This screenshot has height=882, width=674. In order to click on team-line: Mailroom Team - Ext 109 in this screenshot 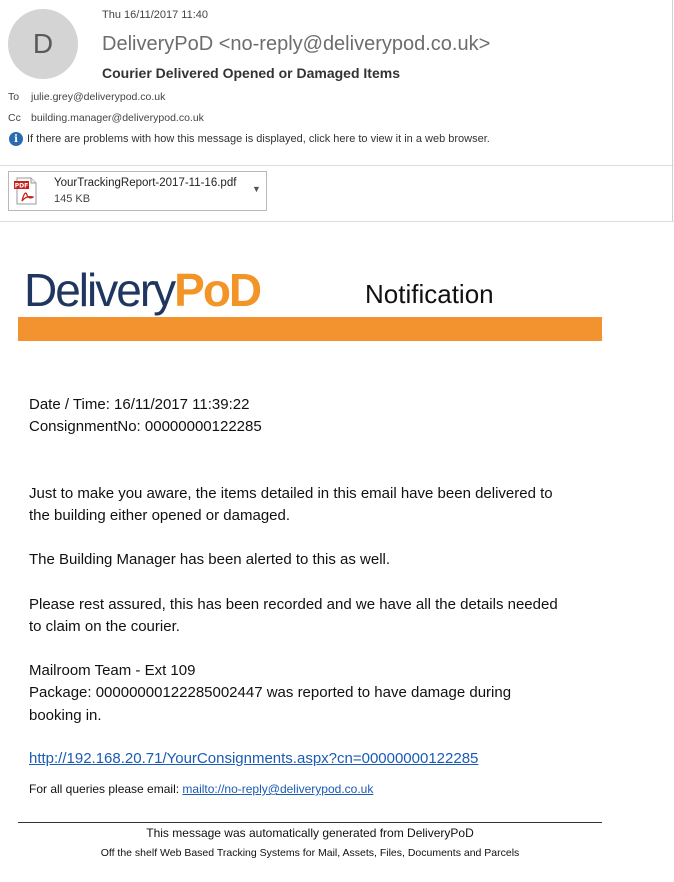, I will do `click(112, 670)`.